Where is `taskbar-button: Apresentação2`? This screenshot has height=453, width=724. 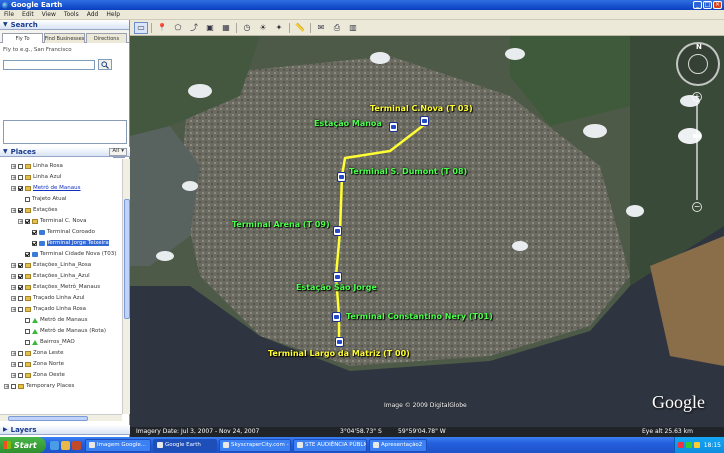 taskbar-button: Apresentação2 is located at coordinates (398, 445).